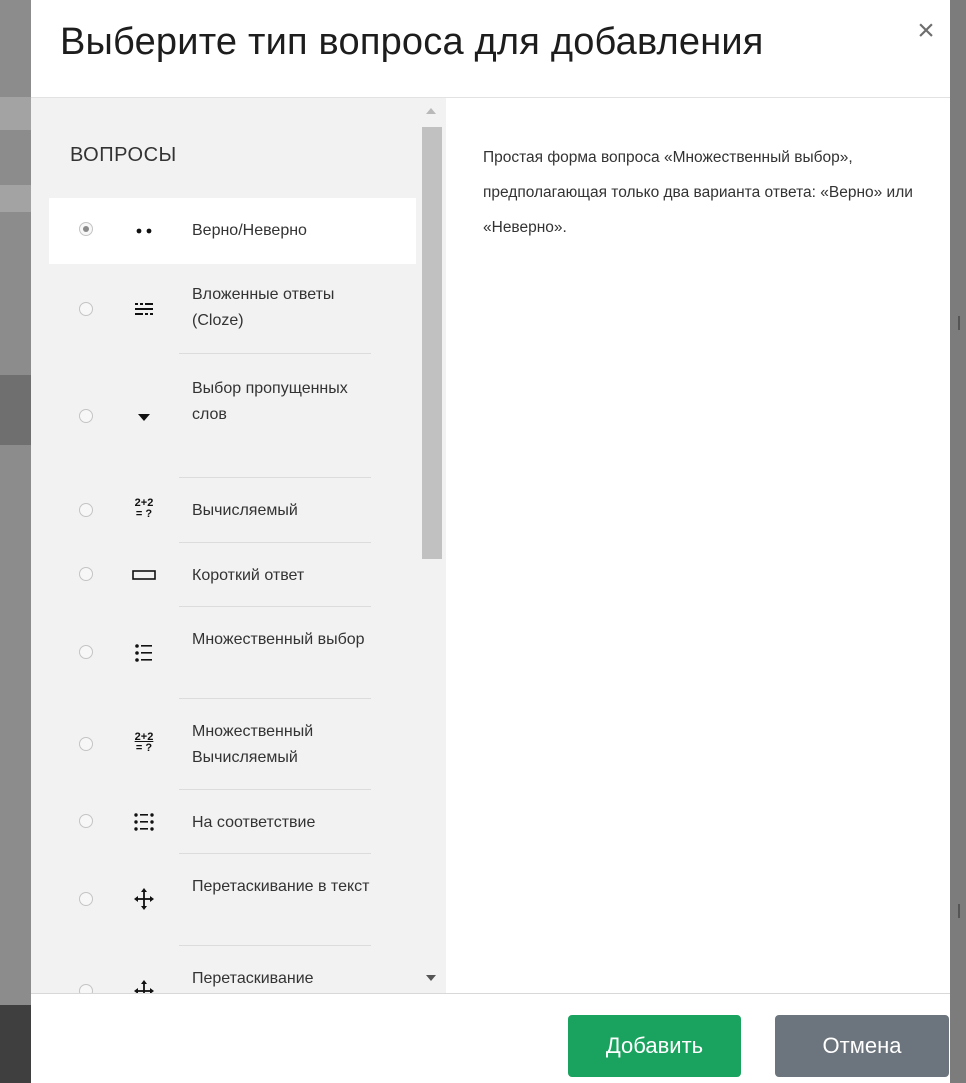  I want to click on background-page-left, so click(15, 541).